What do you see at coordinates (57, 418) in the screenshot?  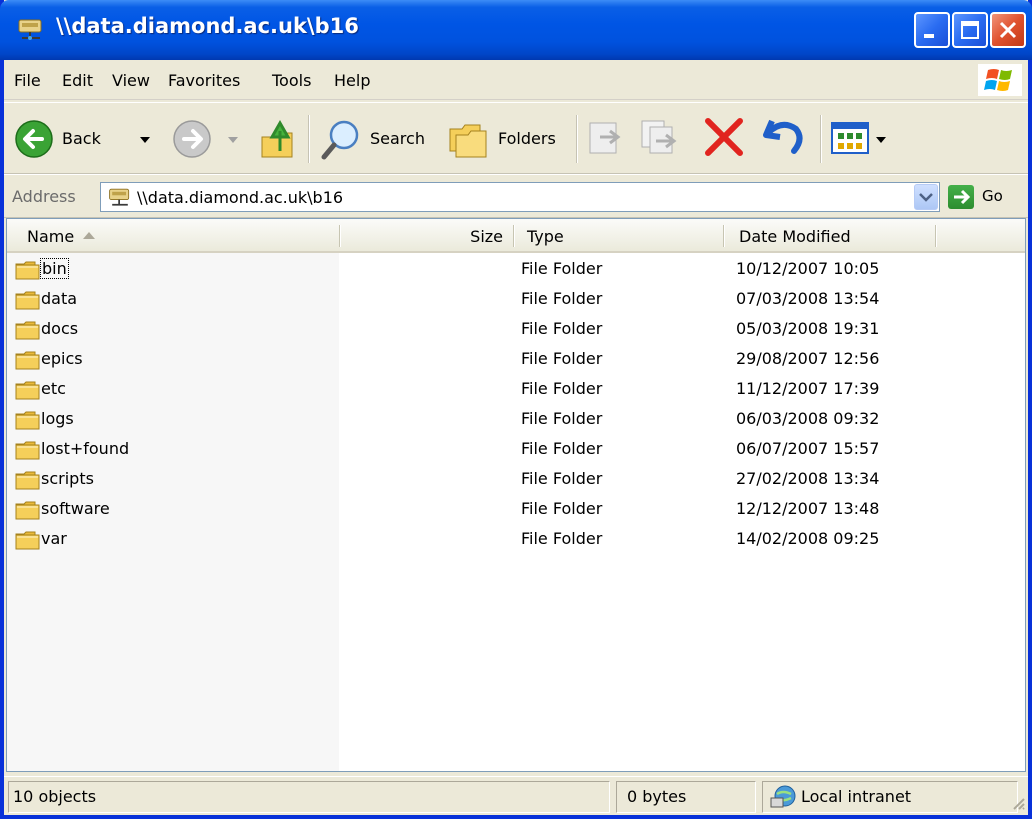 I see `file-name: logs` at bounding box center [57, 418].